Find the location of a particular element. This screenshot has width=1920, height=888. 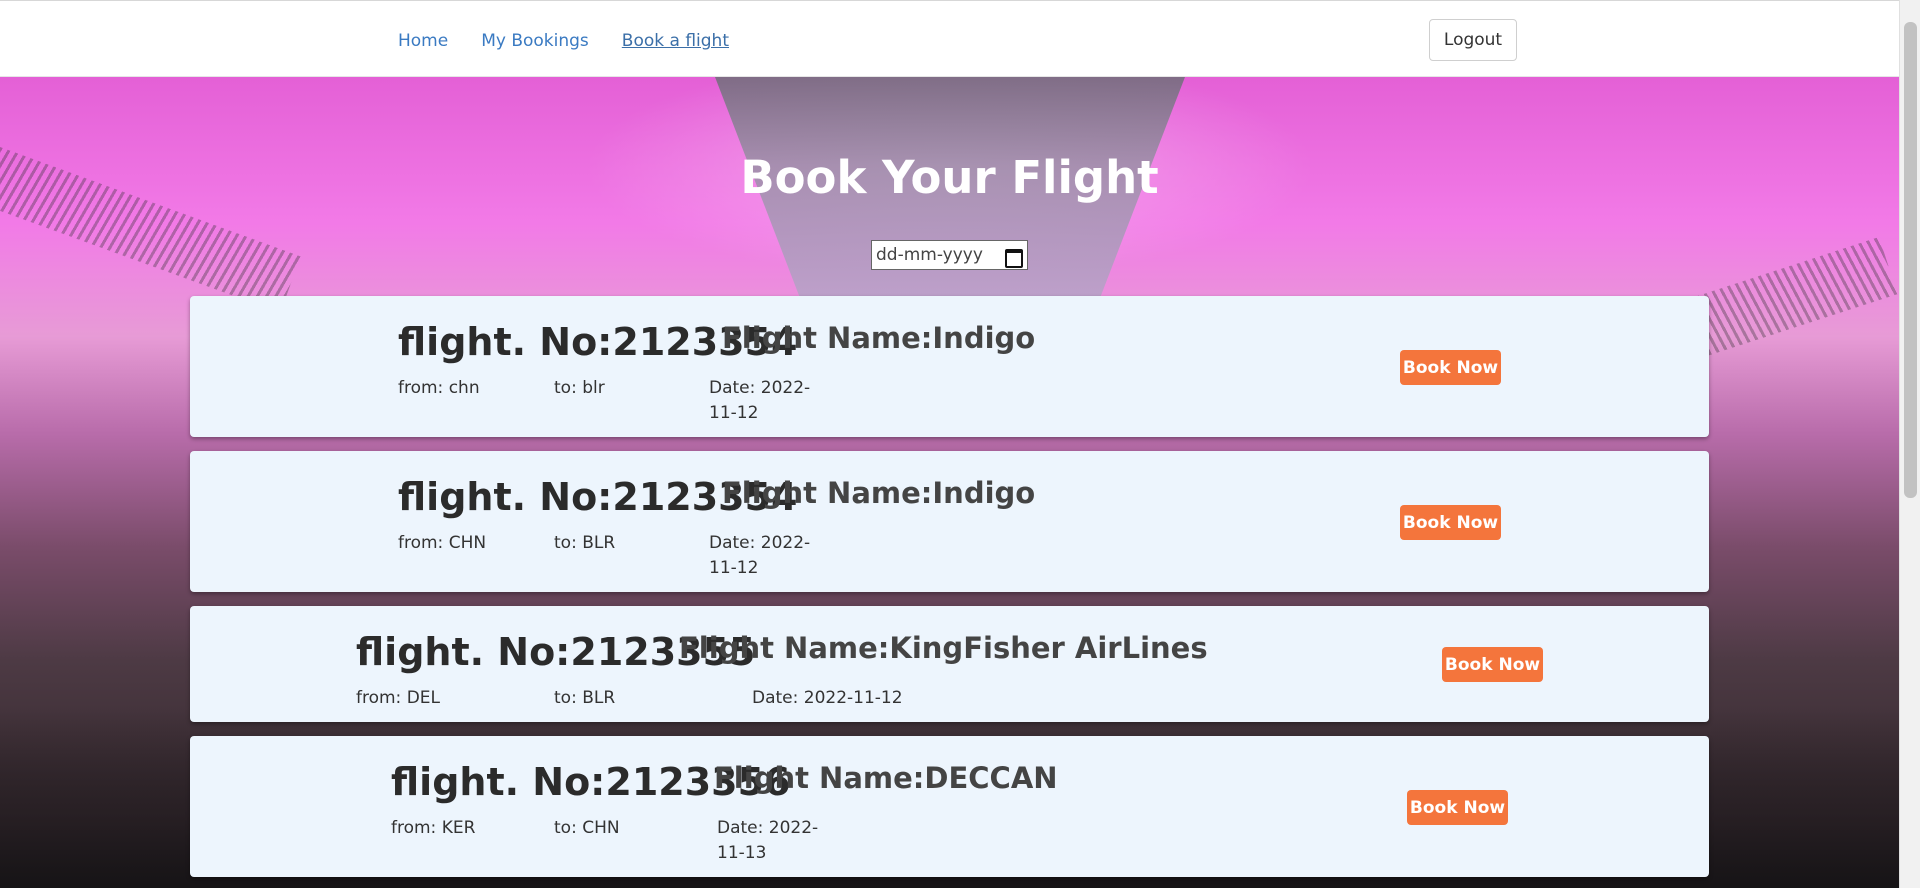

date-input-placeholder: dd-mm-yyyy is located at coordinates (929, 255).